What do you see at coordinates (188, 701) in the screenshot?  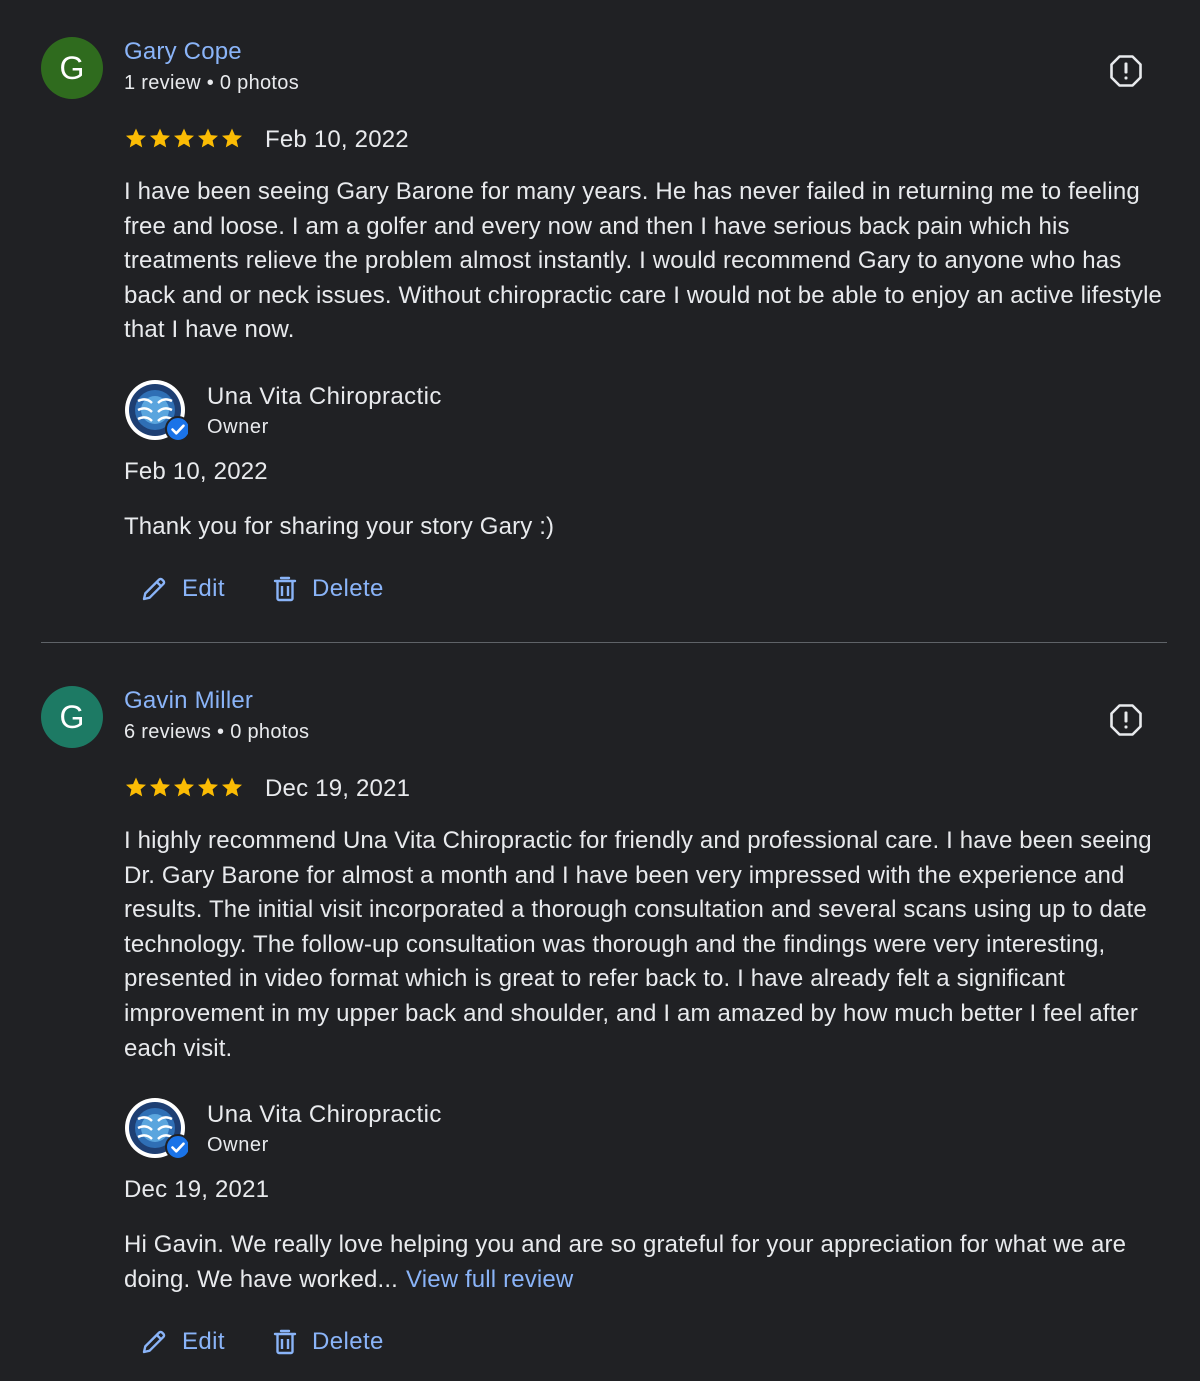 I see `reviewer-name-link: Gavin Miller` at bounding box center [188, 701].